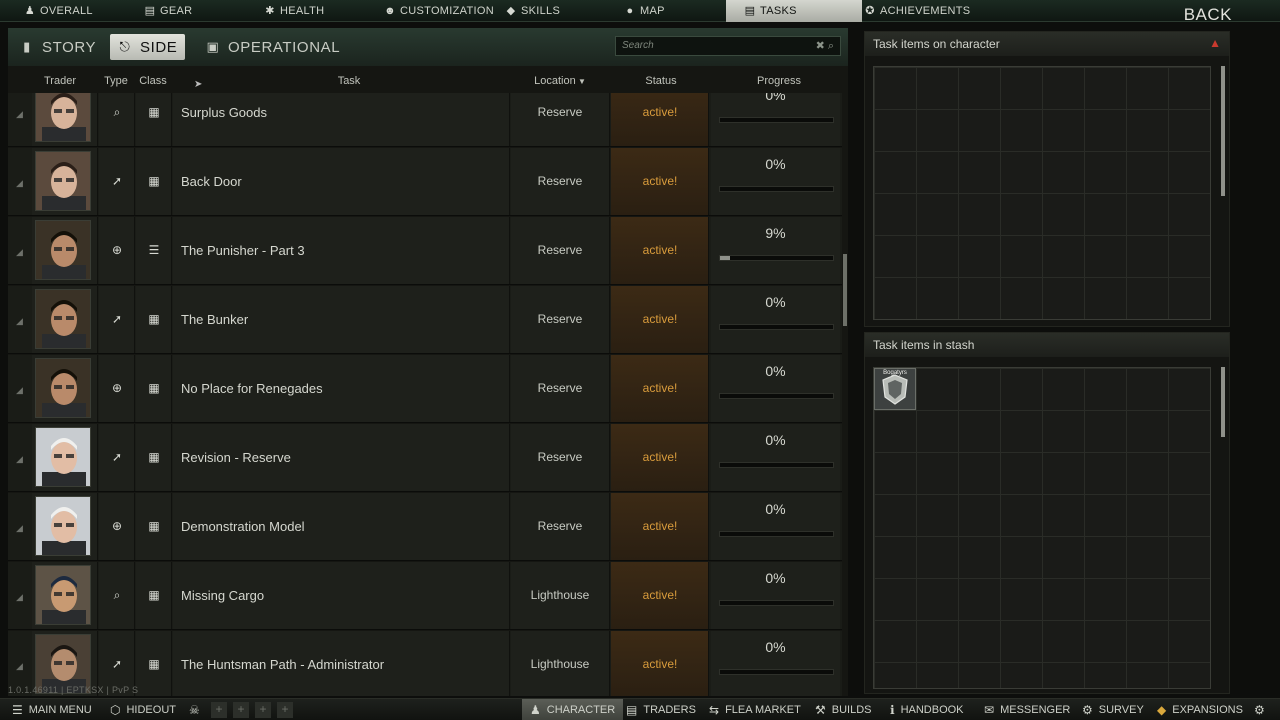 This screenshot has width=1280, height=720. Describe the element at coordinates (1042, 193) in the screenshot. I see `character-items-grid` at that location.